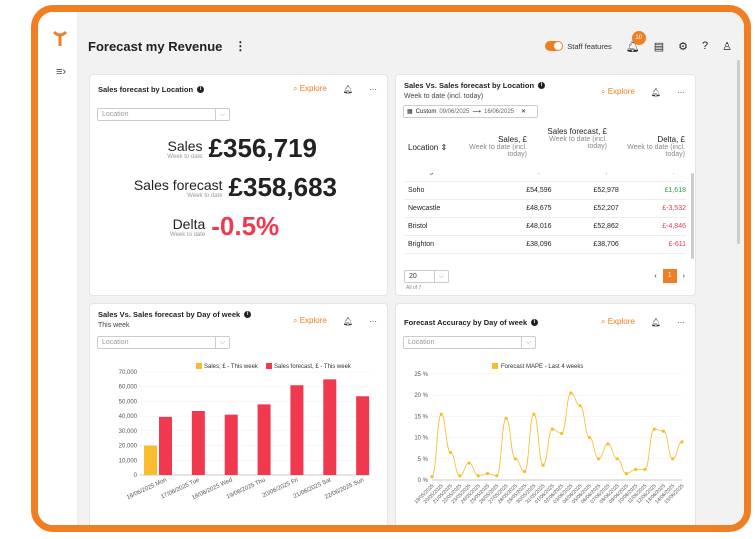 This screenshot has width=755, height=539. Describe the element at coordinates (231, 367) in the screenshot. I see `legend-sales: Sales, £ - This week` at that location.